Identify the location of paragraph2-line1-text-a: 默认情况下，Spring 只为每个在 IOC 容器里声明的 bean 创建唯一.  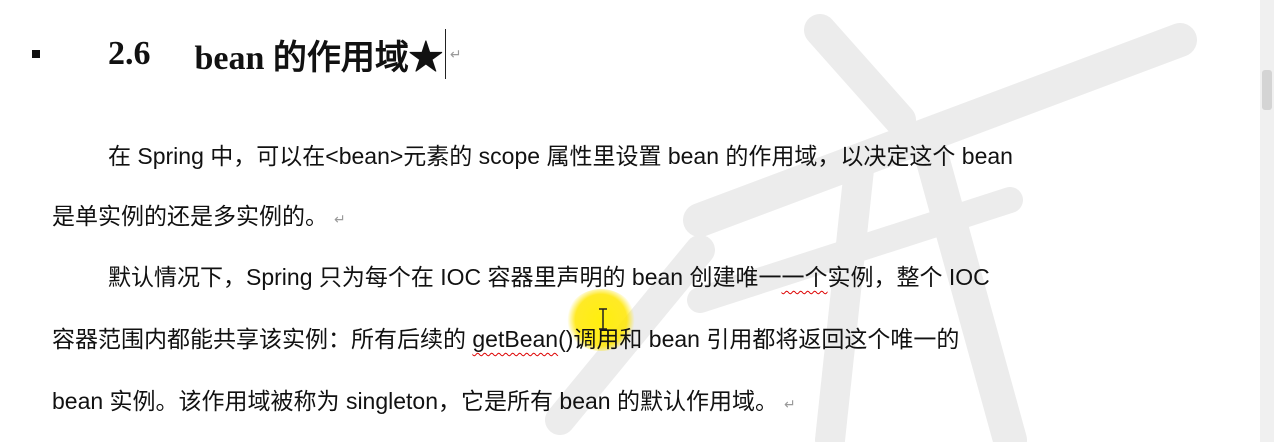
(445, 277).